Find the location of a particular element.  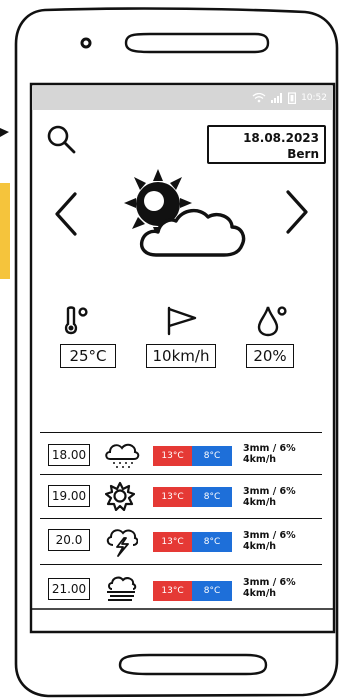

hour-label: 18.00 is located at coordinates (69, 455).